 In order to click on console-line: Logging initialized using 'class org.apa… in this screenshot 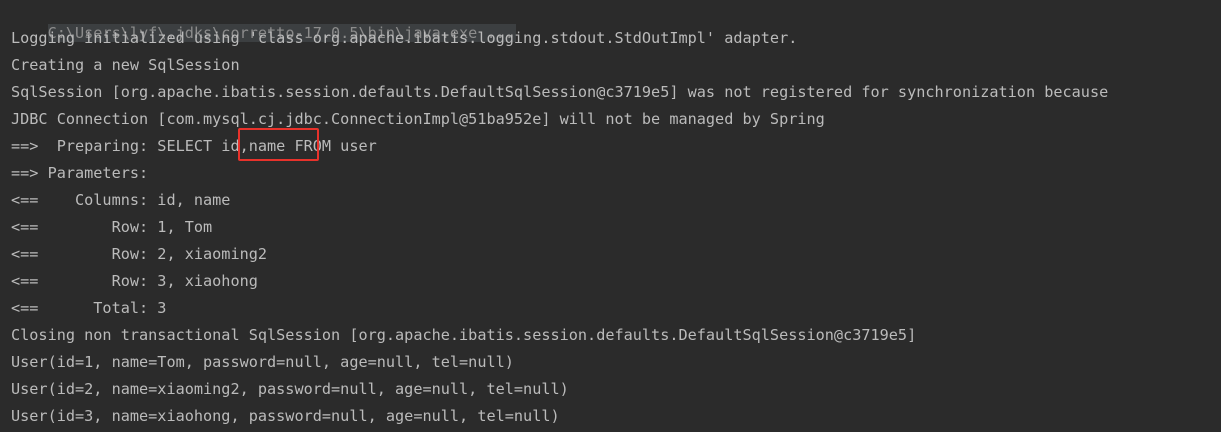, I will do `click(404, 38)`.